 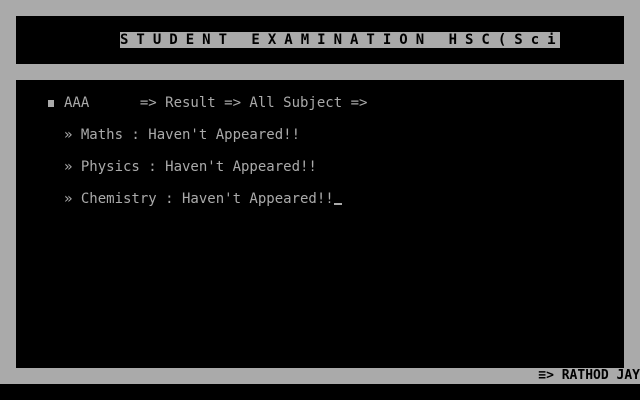 I want to click on footer: ≡> RATHOD JAY, so click(x=320, y=384).